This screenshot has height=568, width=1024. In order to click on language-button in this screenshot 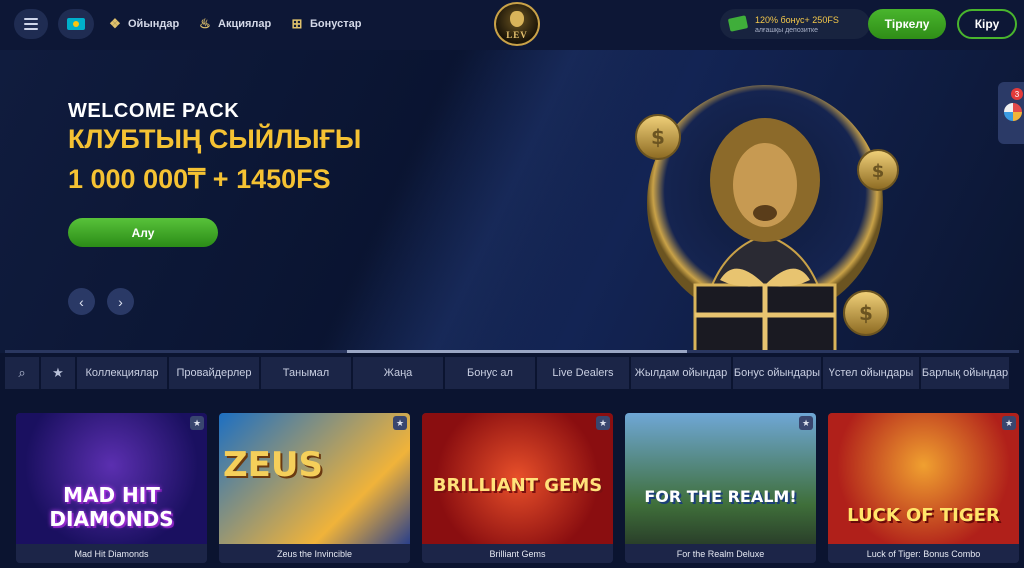, I will do `click(76, 24)`.